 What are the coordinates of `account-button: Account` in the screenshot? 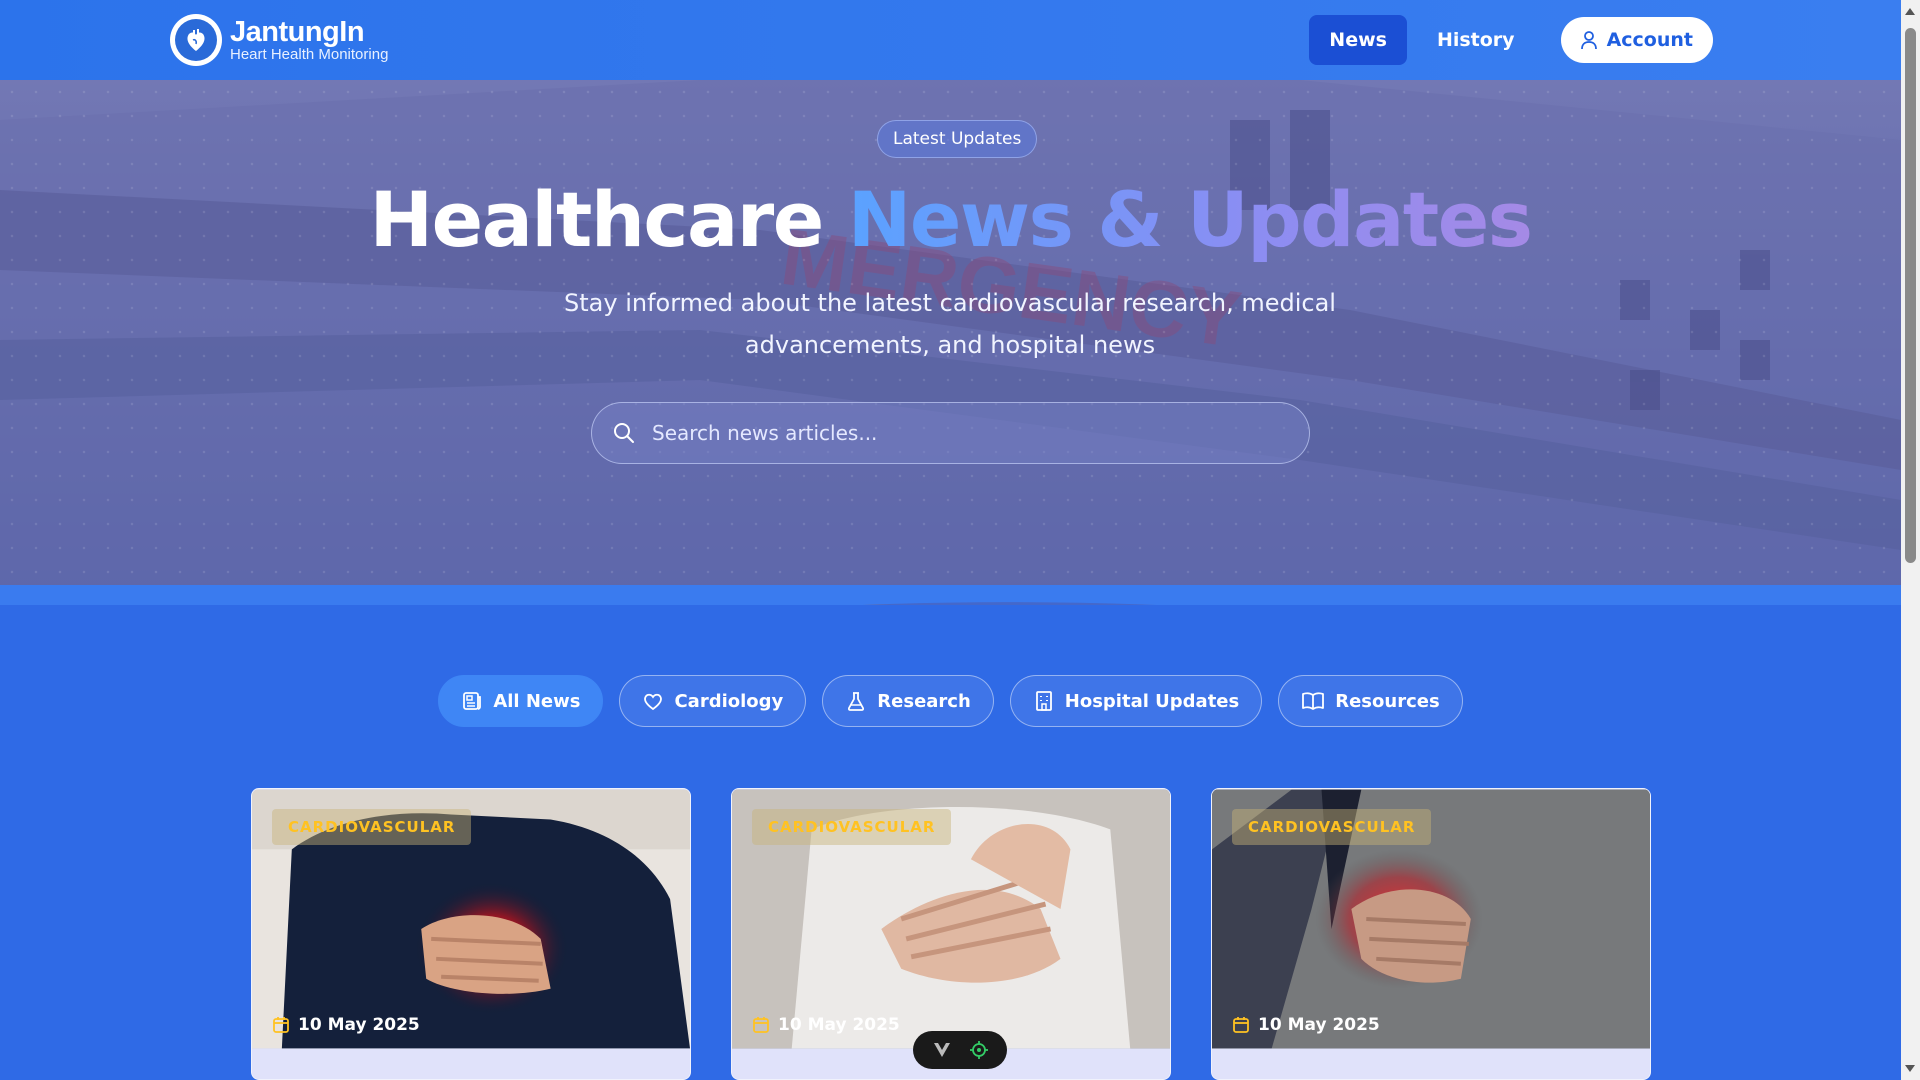 It's located at (1636, 40).